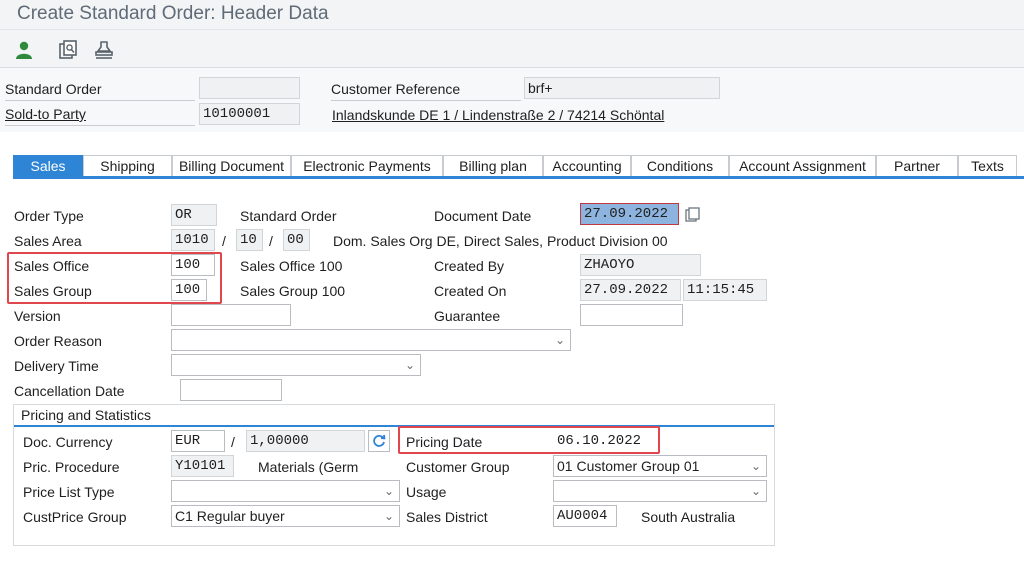 Image resolution: width=1024 pixels, height=583 pixels. I want to click on standard-order-label: Standard Order, so click(100, 90).